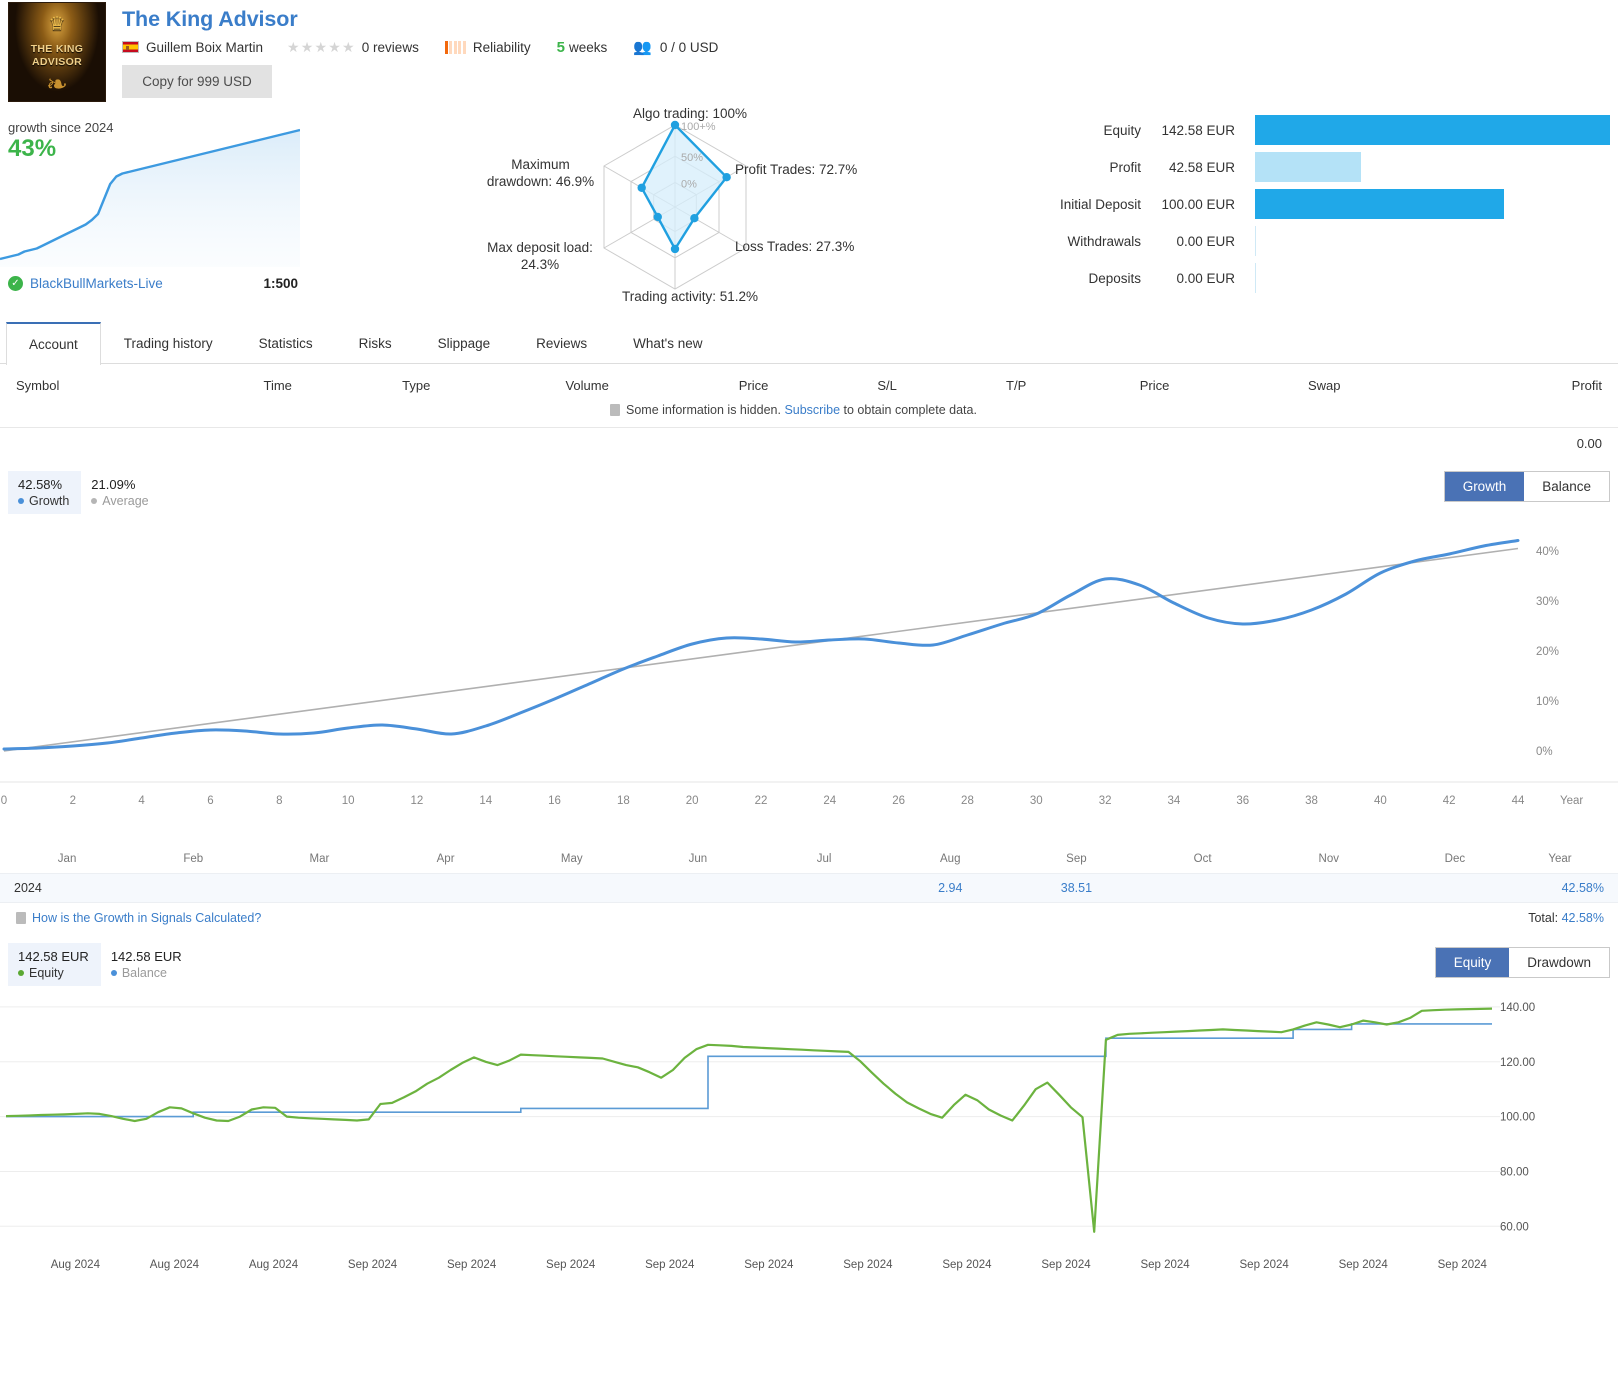  I want to click on radar-label-profit-trades: Profit Trades: 72.7%, so click(796, 169).